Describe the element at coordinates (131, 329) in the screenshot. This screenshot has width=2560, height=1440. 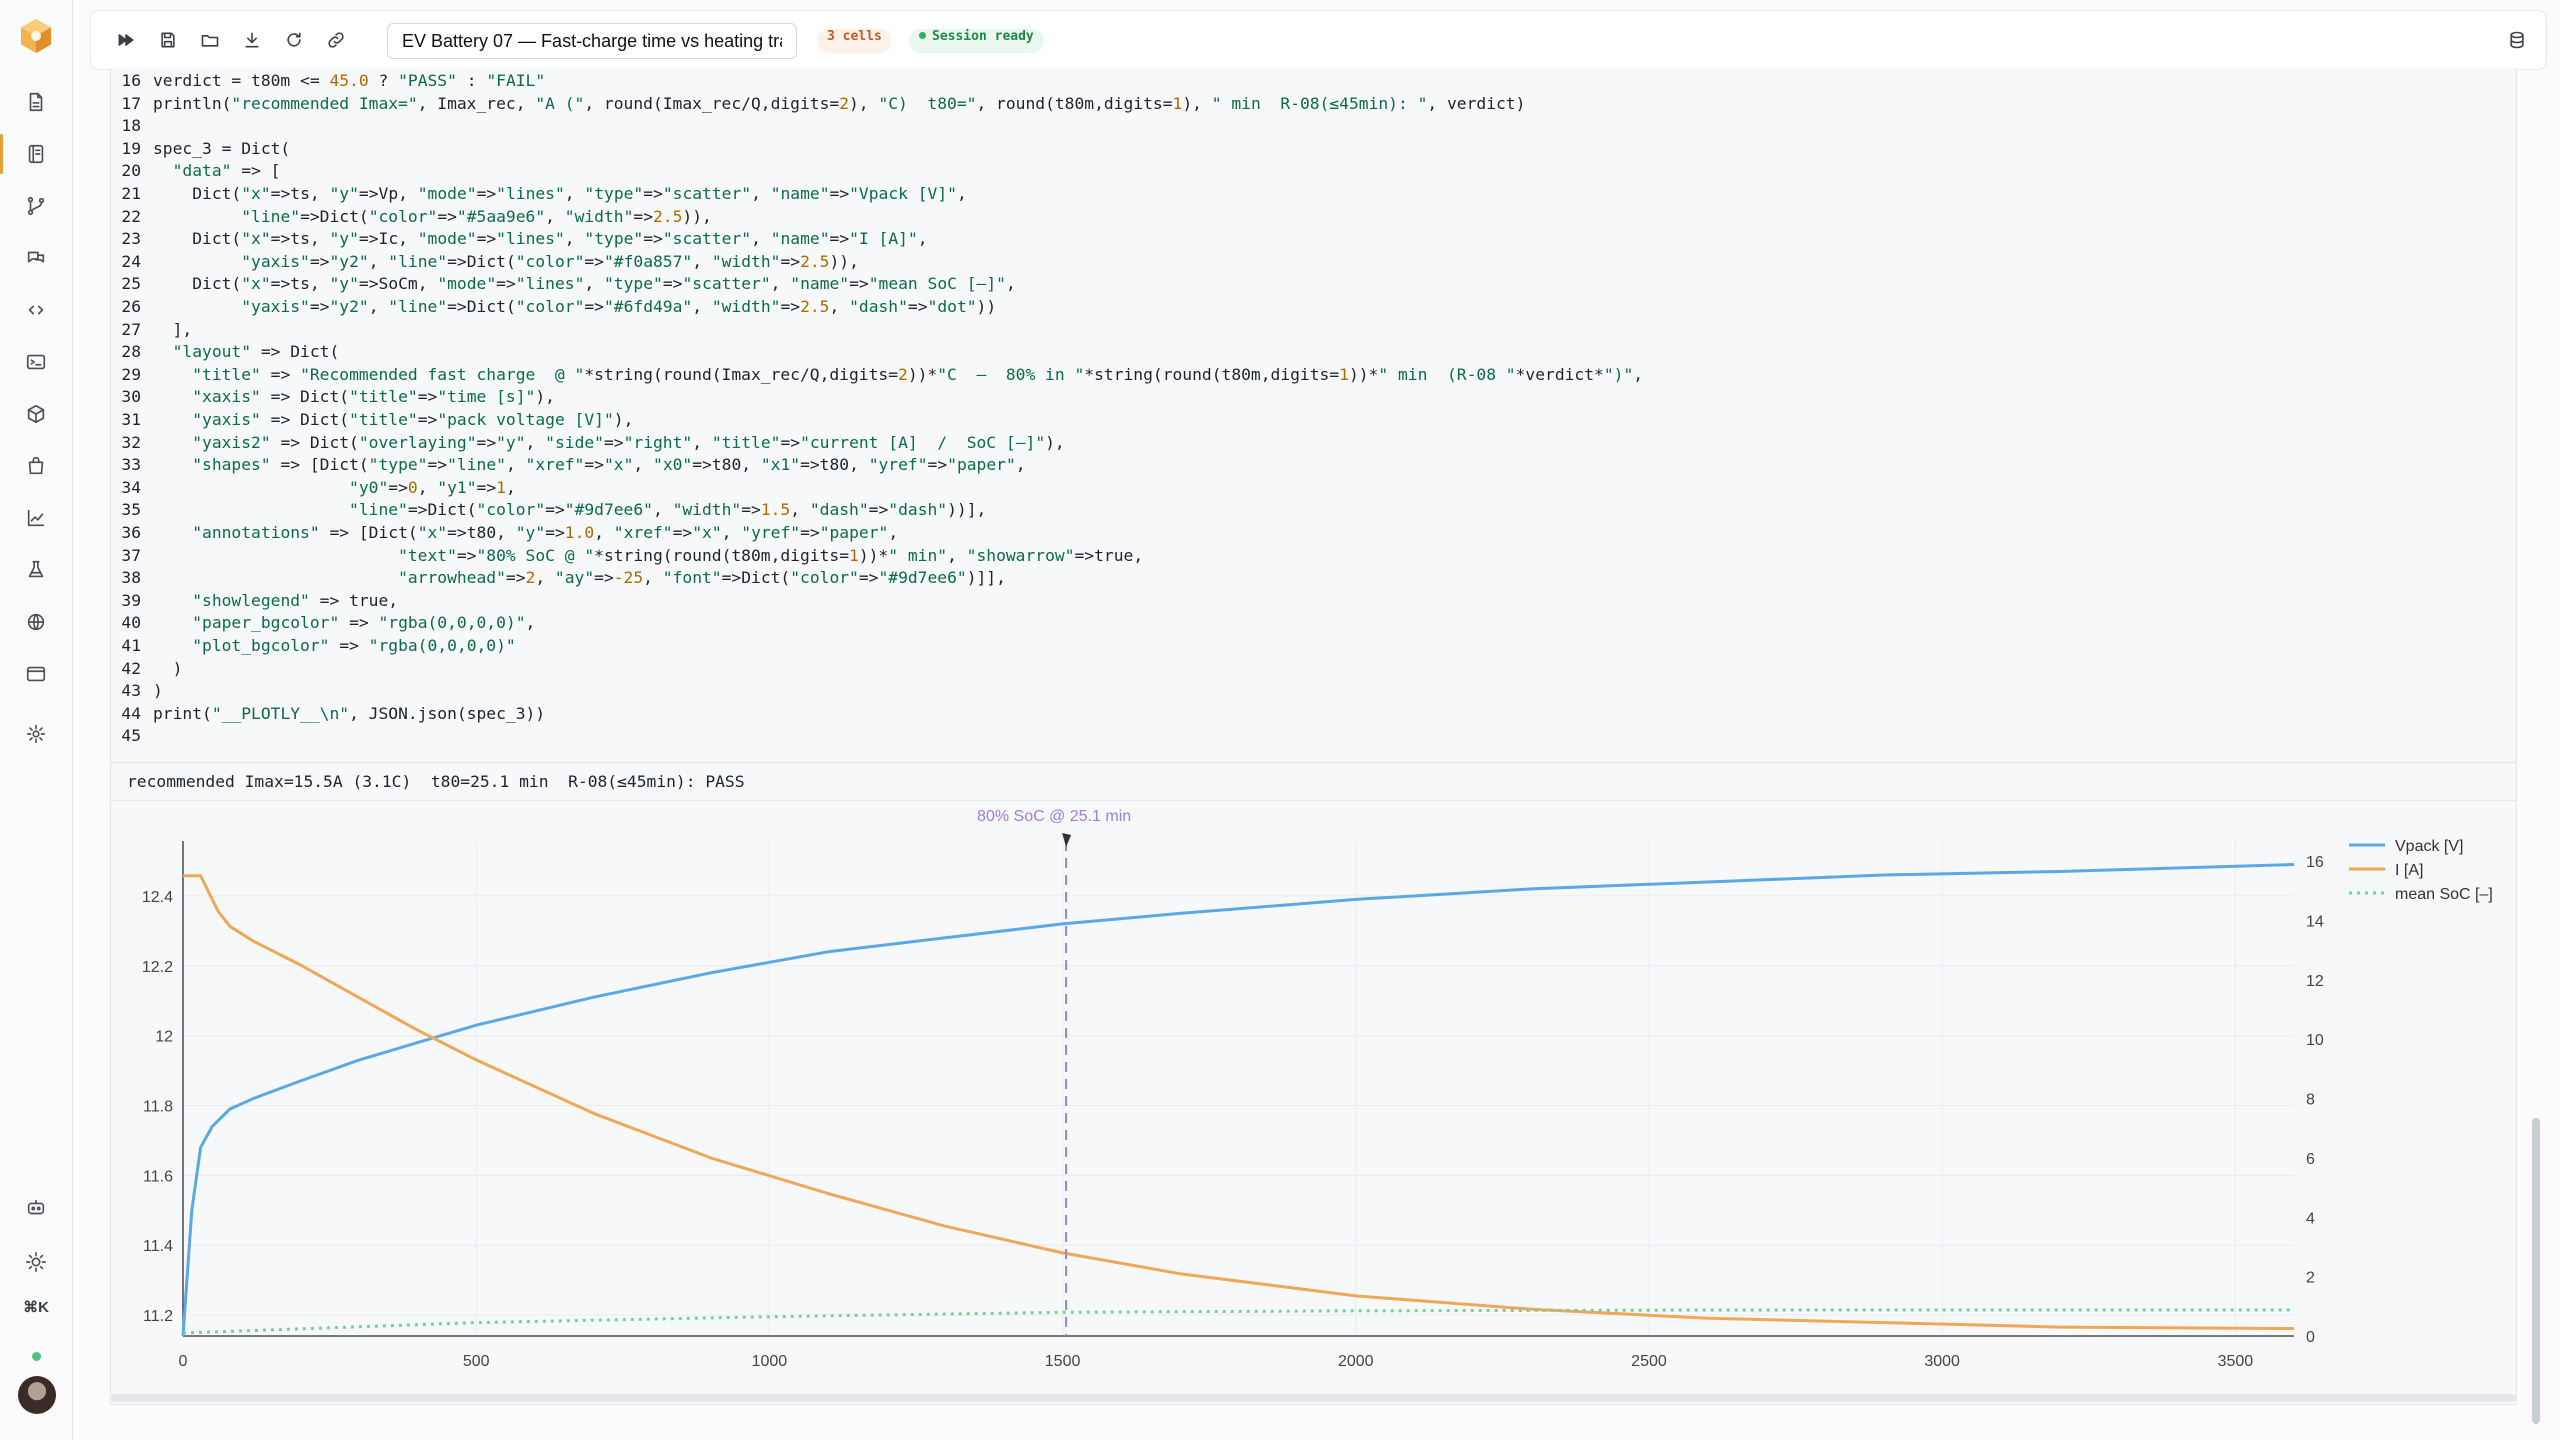
I see `line-number: 27` at that location.